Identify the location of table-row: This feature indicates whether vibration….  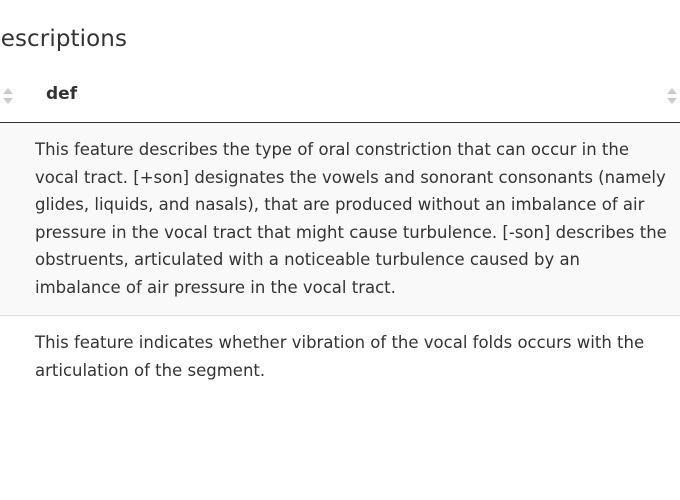
(340, 356).